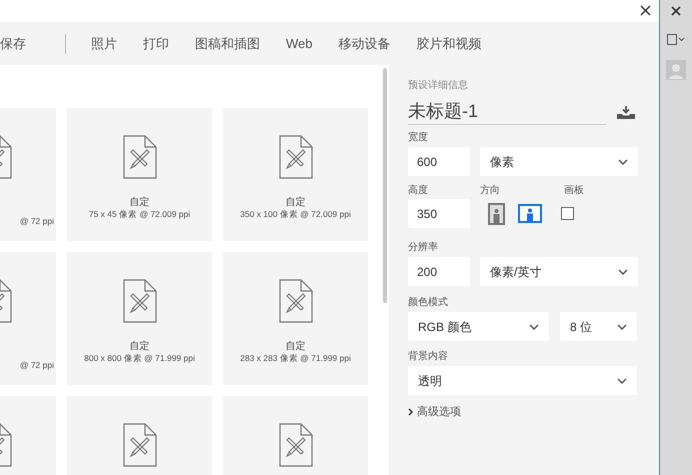 The image size is (692, 475). What do you see at coordinates (478, 326) in the screenshot?
I see `dropdown: RGB 颜色` at bounding box center [478, 326].